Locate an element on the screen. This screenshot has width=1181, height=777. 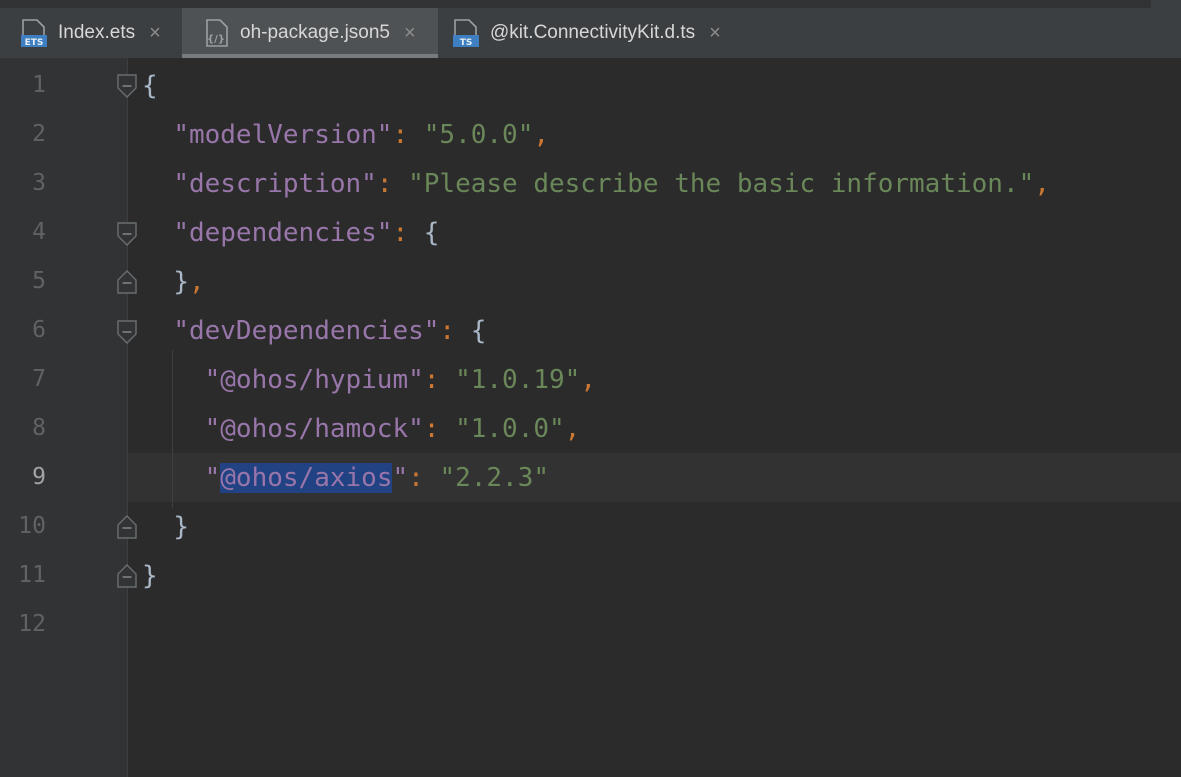
tab-index-ets: ETS Index.ets × is located at coordinates (91, 33).